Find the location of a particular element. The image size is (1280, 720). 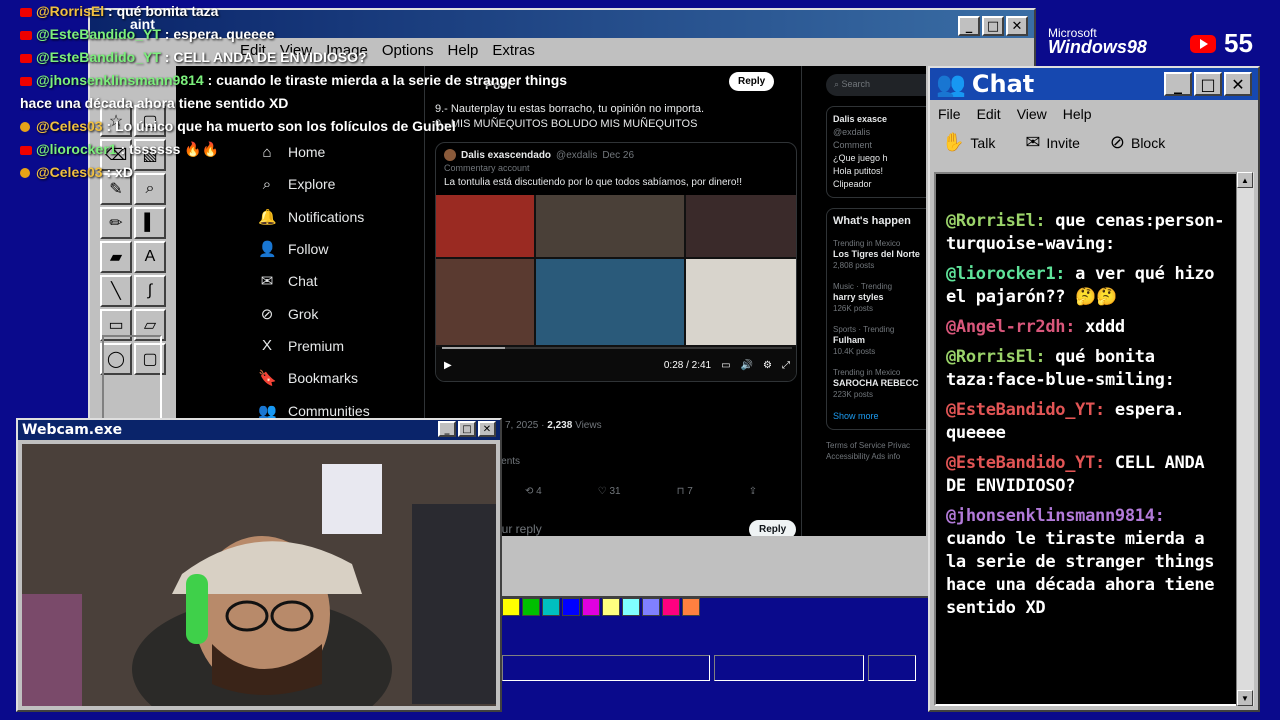

trend-count: 223K posts is located at coordinates (853, 394).